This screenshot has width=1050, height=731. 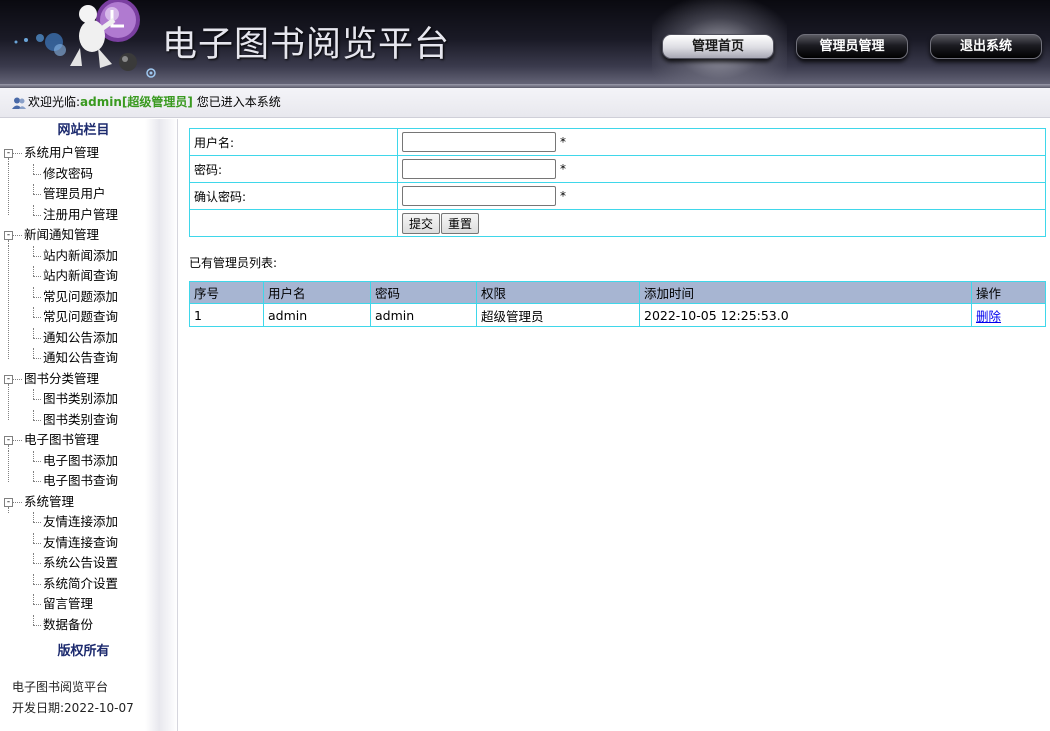 I want to click on sidebar-item-label: 系统简介设置, so click(x=81, y=583).